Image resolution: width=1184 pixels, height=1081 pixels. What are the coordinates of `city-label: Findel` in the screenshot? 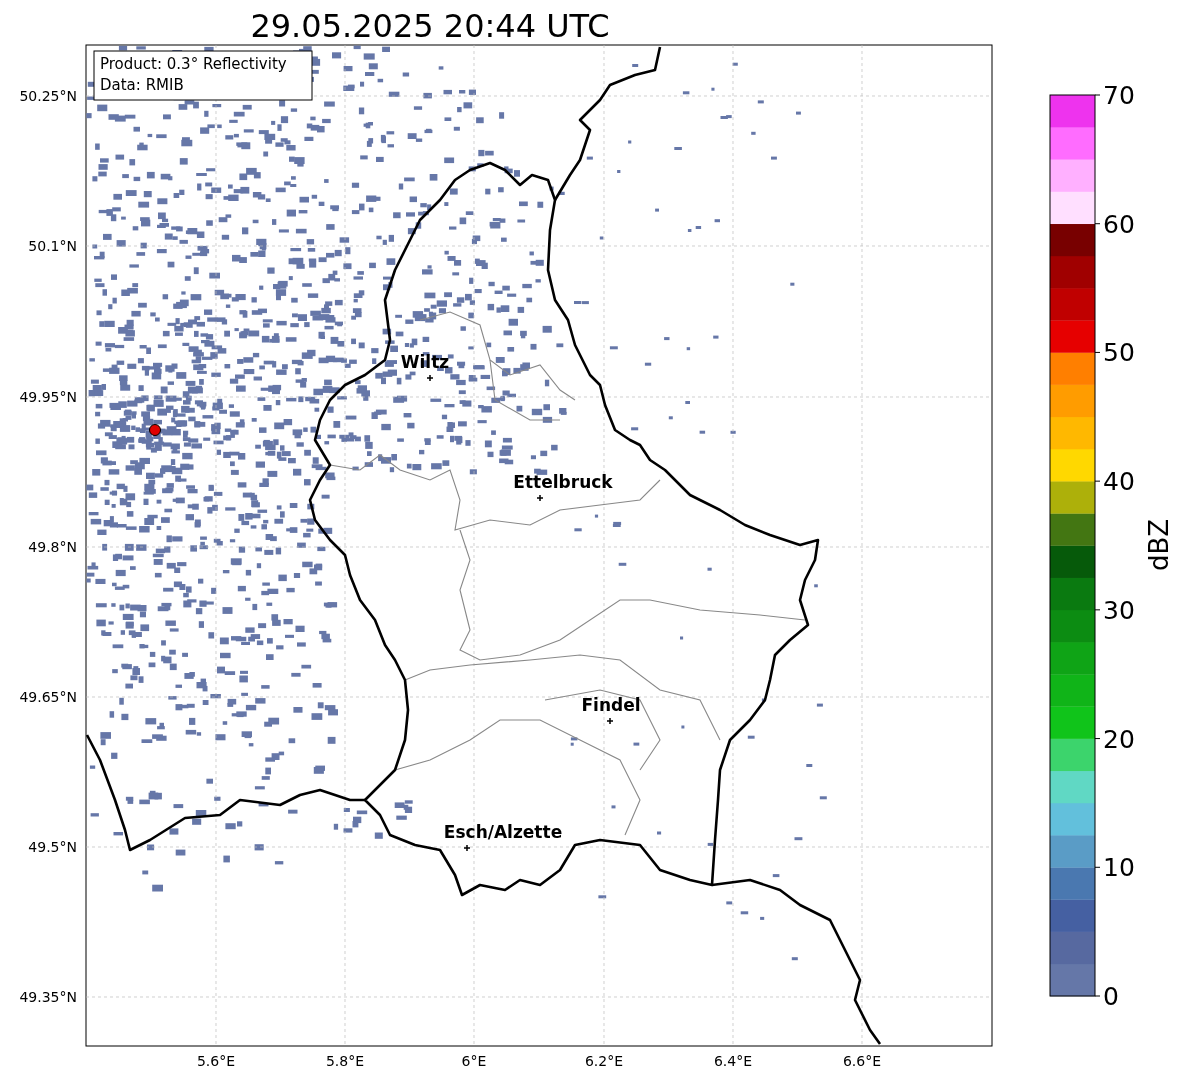 It's located at (611, 705).